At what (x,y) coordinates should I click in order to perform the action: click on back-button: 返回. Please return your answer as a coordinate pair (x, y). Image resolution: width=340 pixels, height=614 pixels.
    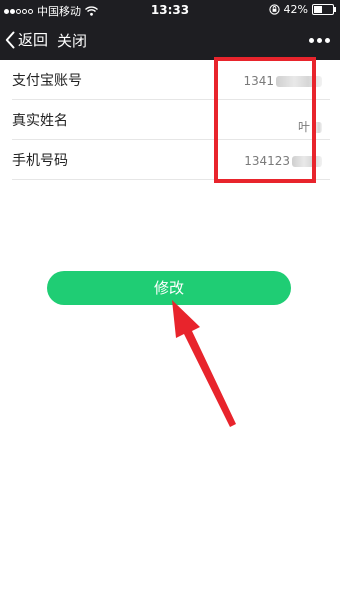
    Looking at the image, I should click on (26, 39).